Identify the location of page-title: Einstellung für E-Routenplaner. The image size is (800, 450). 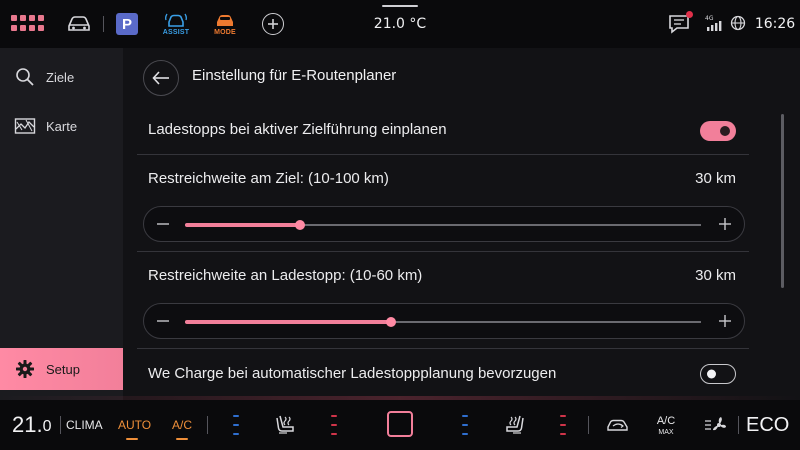
(294, 75).